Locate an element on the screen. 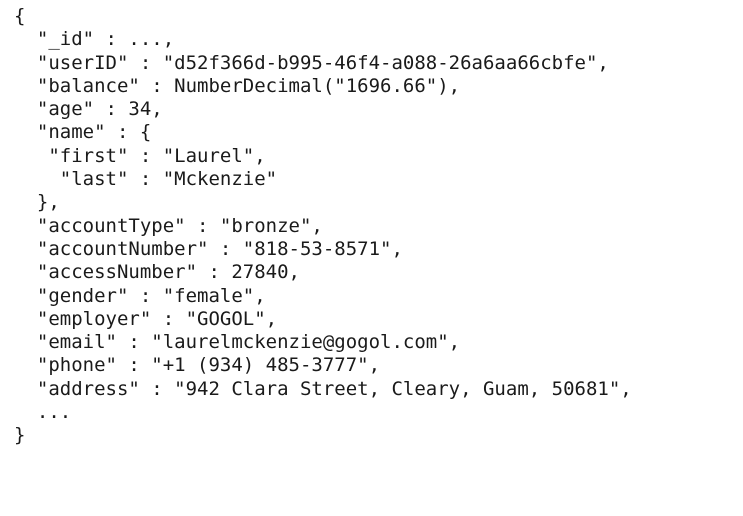 This screenshot has height=516, width=743. code-line-age: "age" : 34, is located at coordinates (88, 109).